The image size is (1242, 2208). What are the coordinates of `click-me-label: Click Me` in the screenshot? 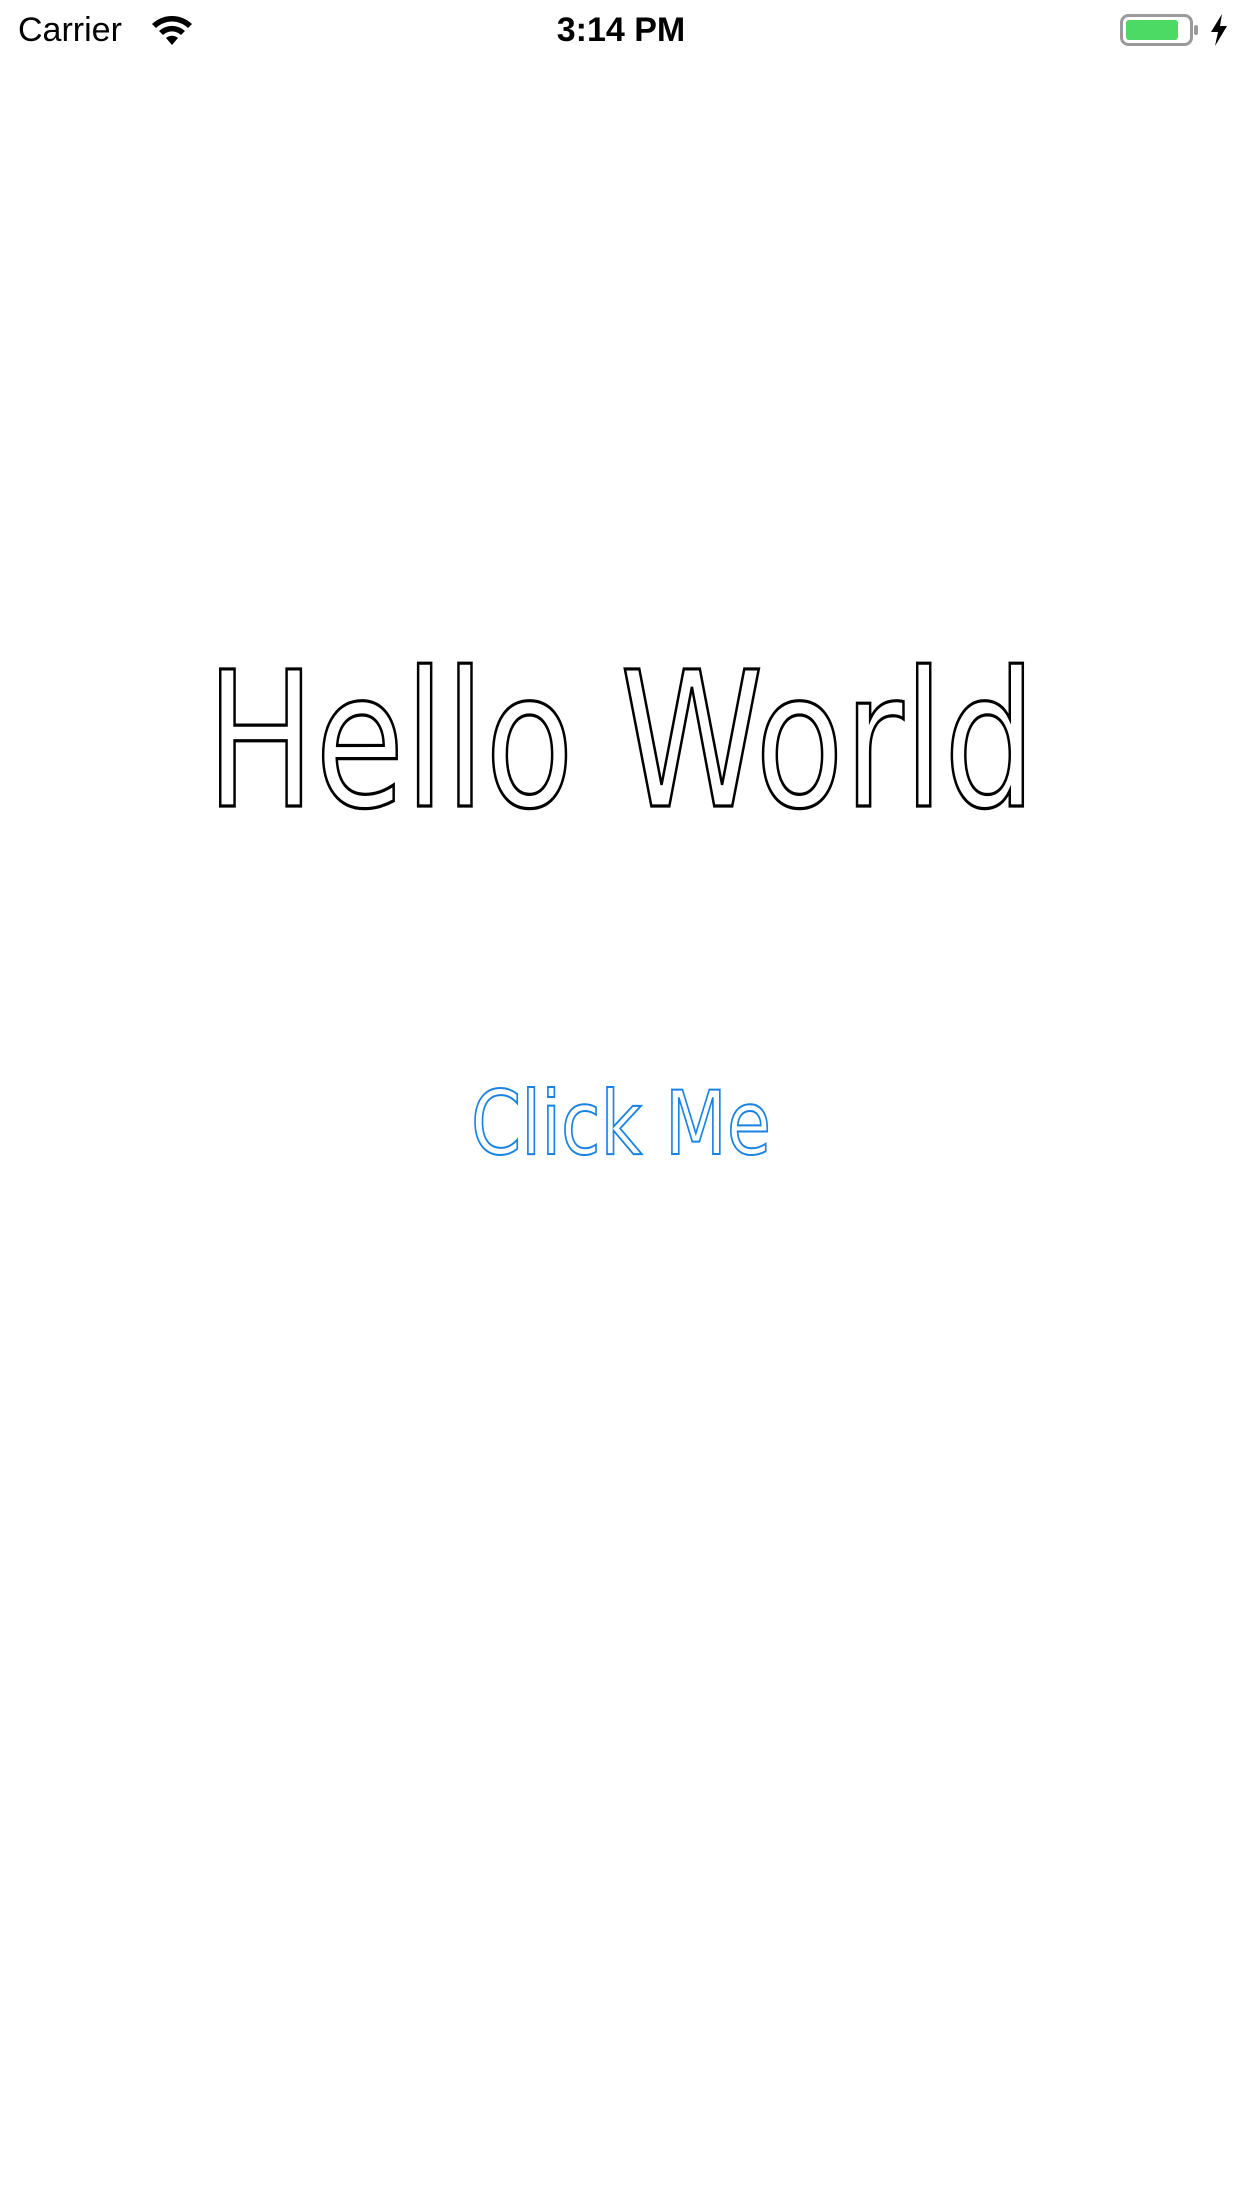 It's located at (621, 1123).